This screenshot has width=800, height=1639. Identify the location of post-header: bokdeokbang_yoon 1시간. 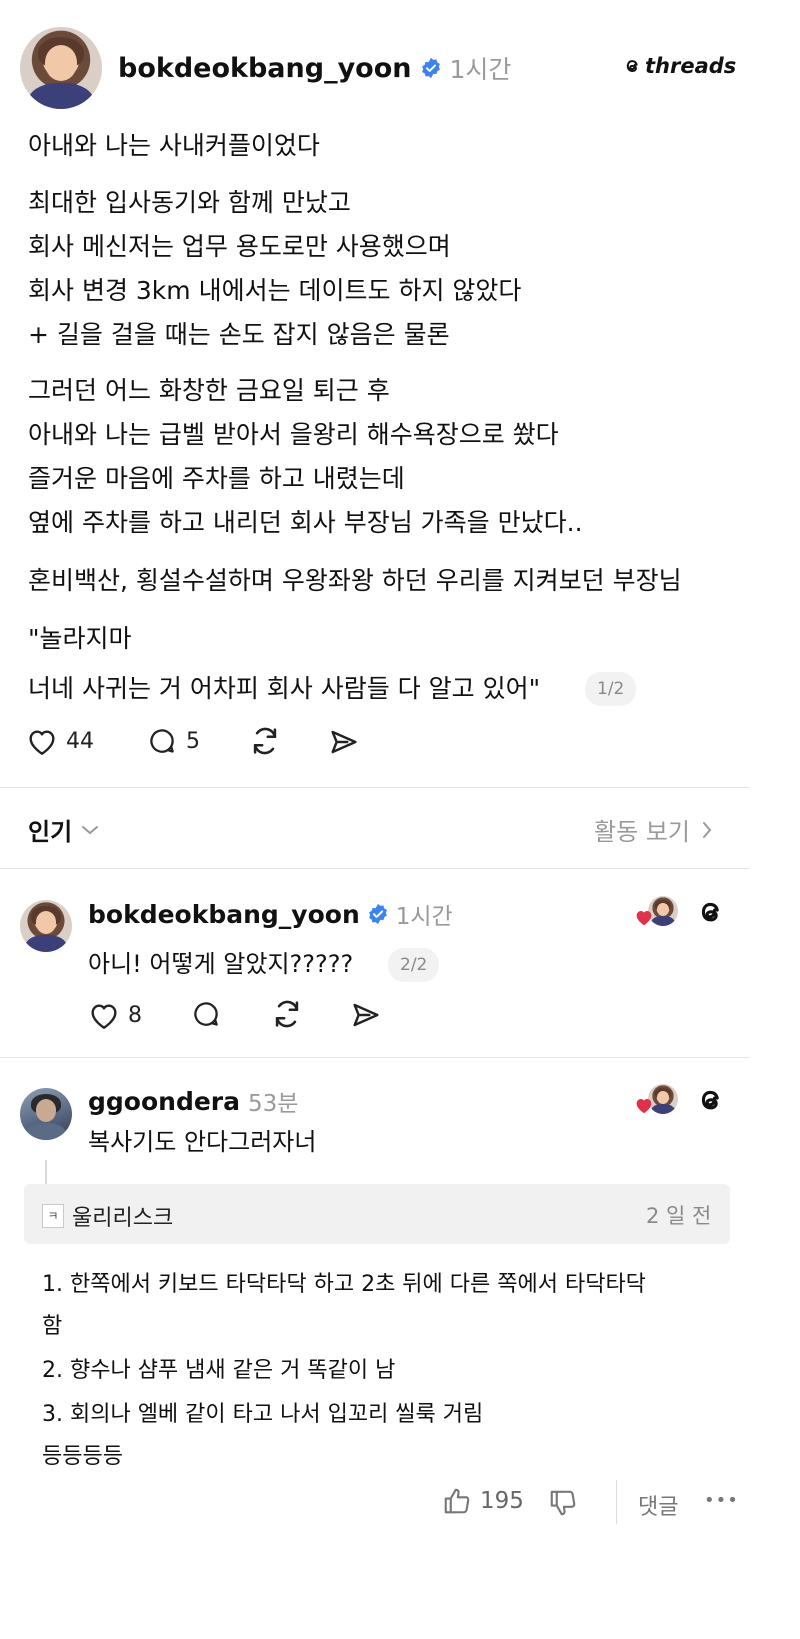
(314, 68).